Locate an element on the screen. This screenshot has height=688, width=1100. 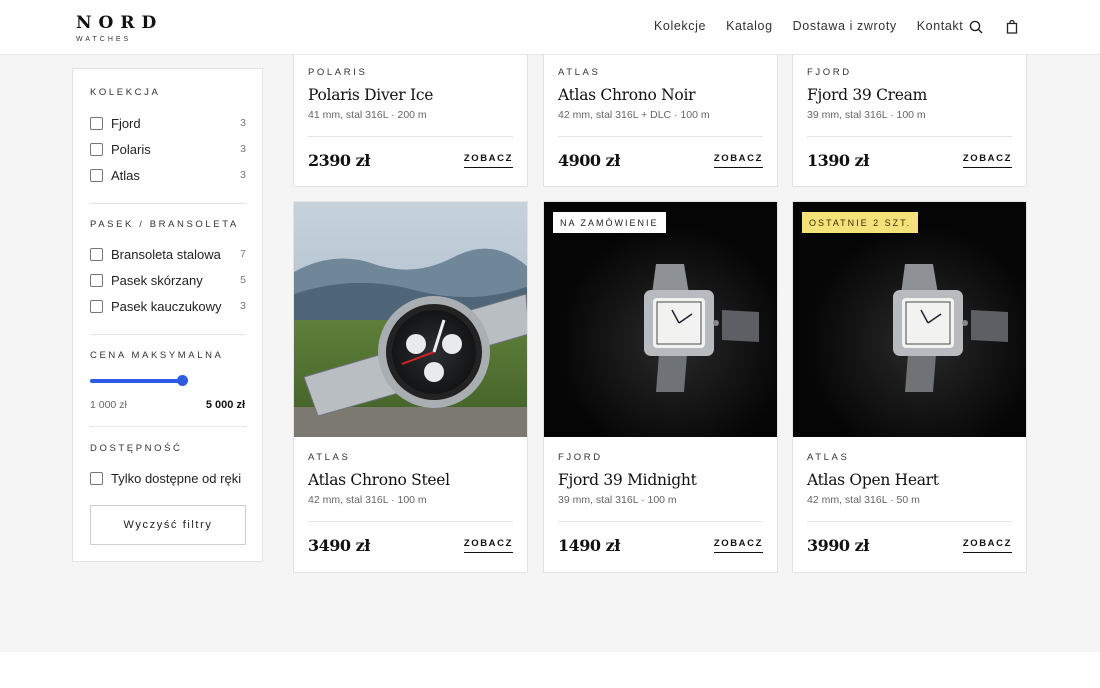
filter-option-bransoleta: Bransoleta stalowa 7 is located at coordinates (168, 254).